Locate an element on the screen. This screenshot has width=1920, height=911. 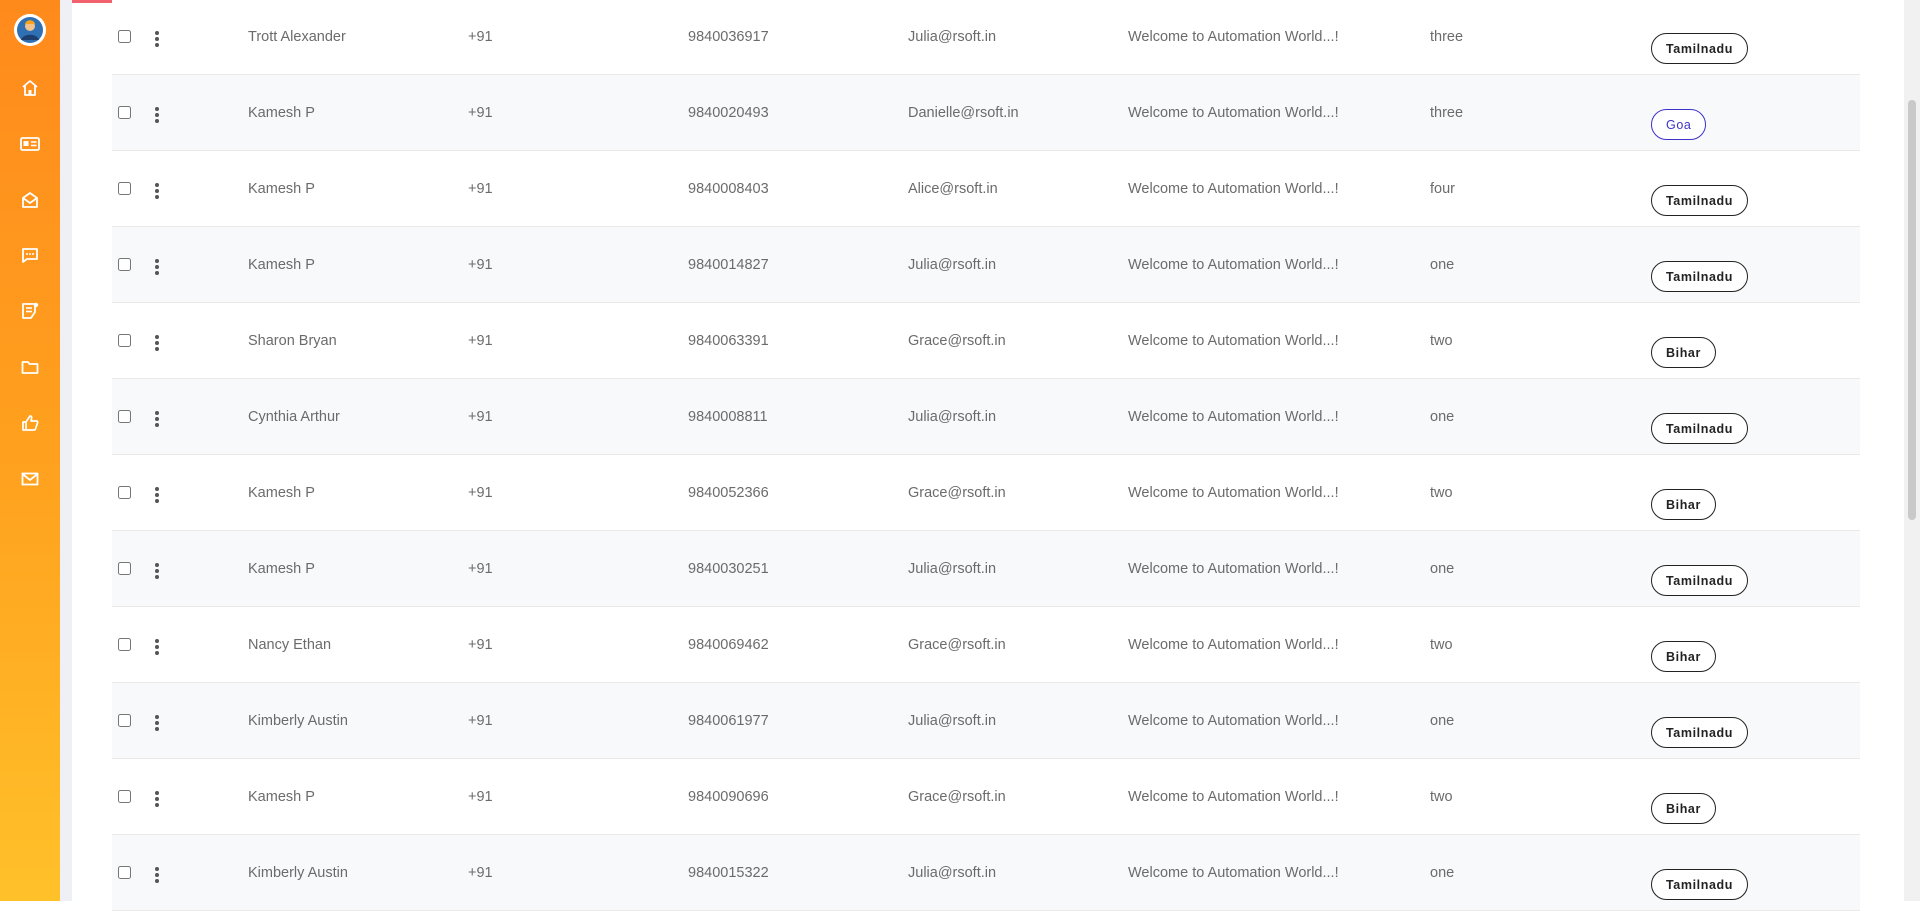
page-scrollbar is located at coordinates (1912, 450).